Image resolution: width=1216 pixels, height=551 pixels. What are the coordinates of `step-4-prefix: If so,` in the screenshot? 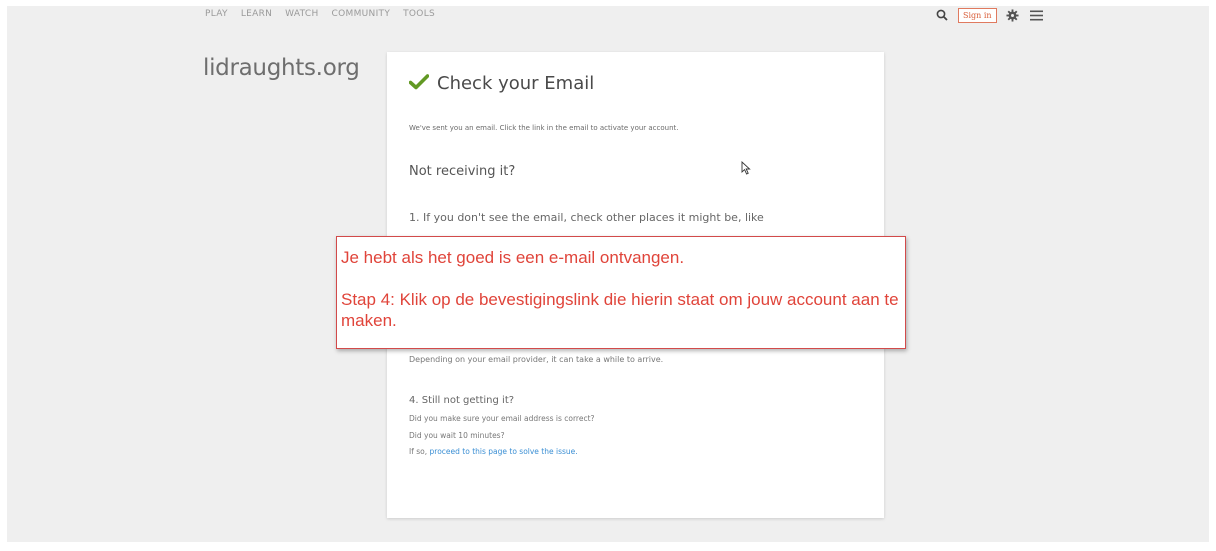 It's located at (419, 451).